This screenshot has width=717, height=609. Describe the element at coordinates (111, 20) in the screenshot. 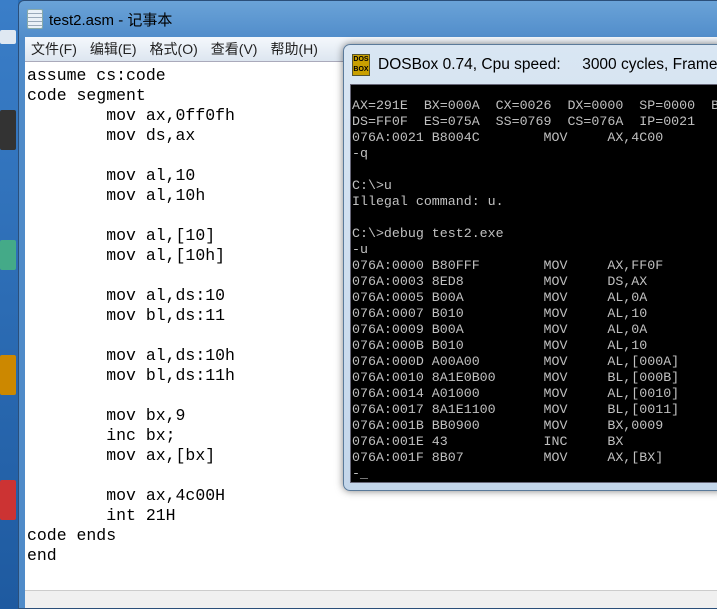

I see `window-title: test2.asm - 记事本` at that location.